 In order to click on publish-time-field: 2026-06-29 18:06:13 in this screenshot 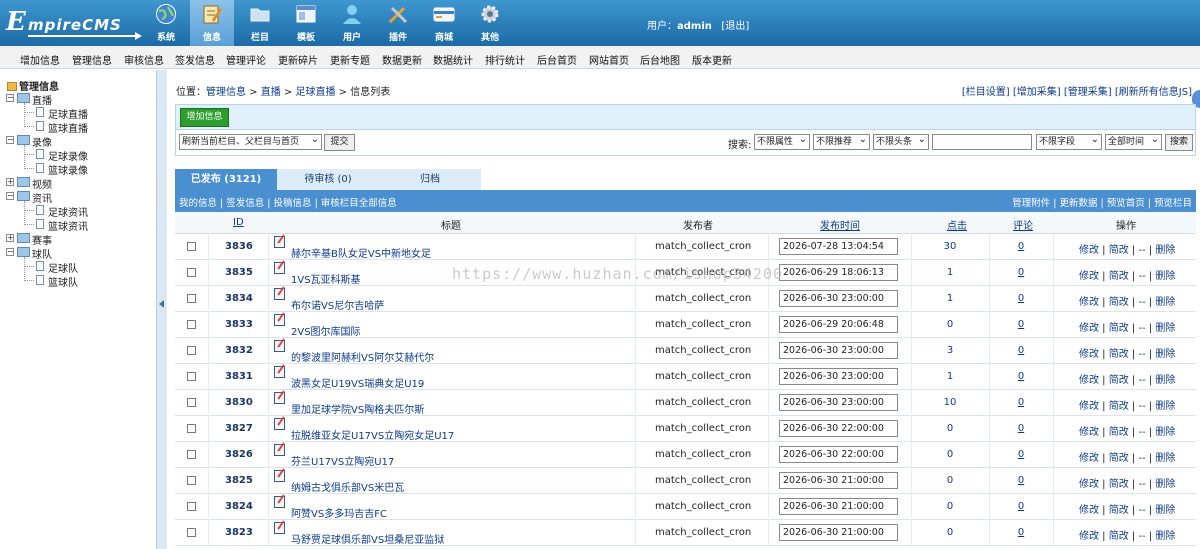, I will do `click(838, 272)`.